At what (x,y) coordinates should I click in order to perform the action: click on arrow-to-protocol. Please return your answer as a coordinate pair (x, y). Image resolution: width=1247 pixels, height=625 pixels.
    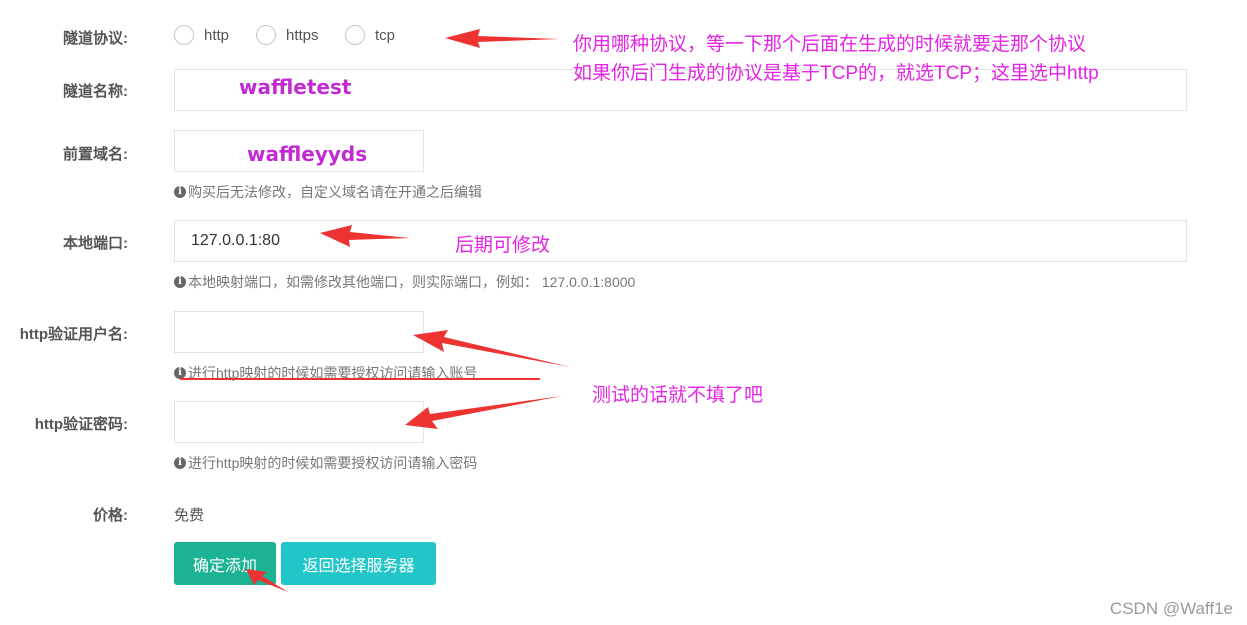
    Looking at the image, I should click on (502, 38).